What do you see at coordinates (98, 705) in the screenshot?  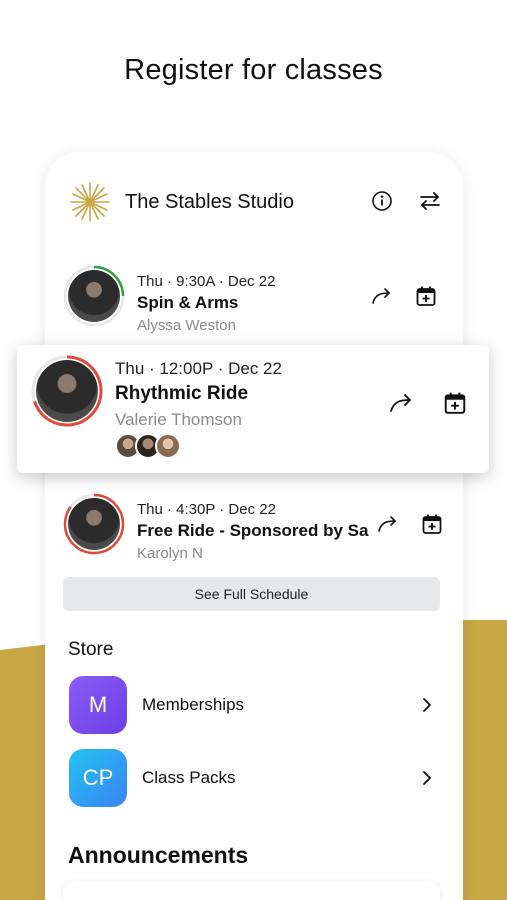 I see `memberships-badge: M` at bounding box center [98, 705].